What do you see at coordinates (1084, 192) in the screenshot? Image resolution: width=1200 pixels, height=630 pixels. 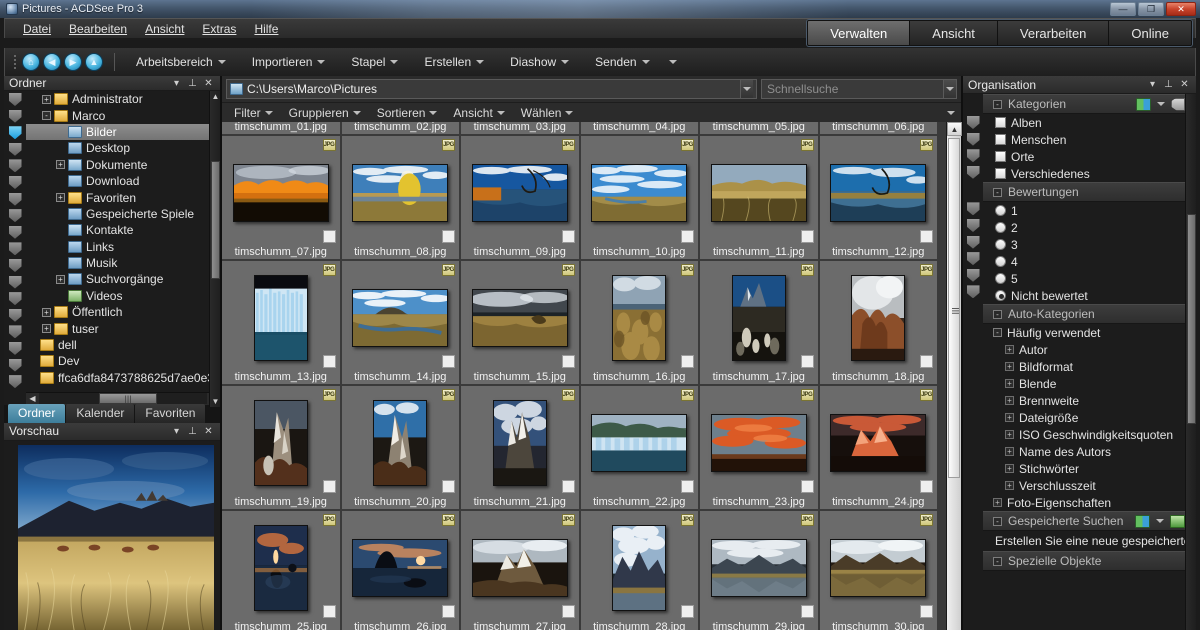 I see `section-header-bewertungen: - Bewertungen` at bounding box center [1084, 192].